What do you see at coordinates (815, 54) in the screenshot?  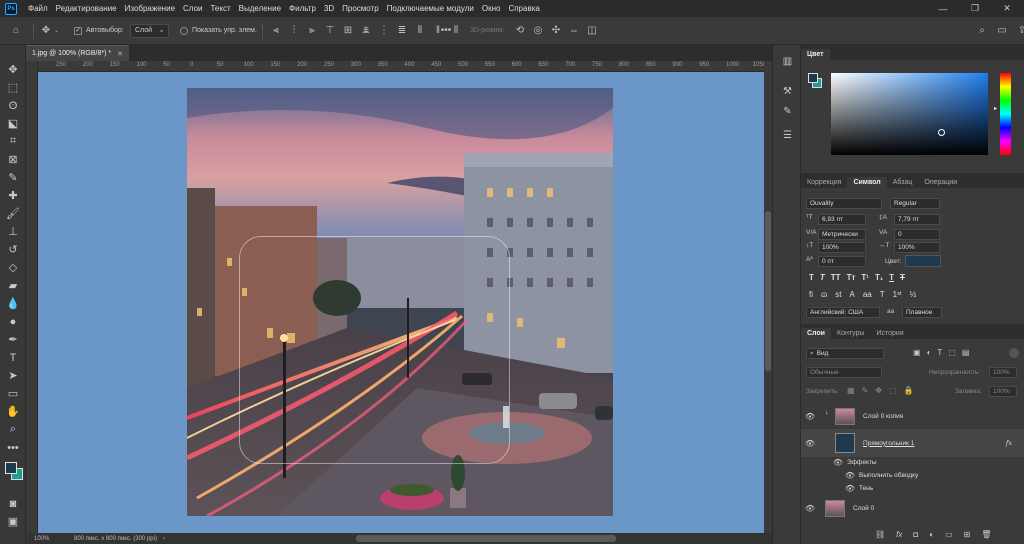 I see `tab-color: Цвет` at bounding box center [815, 54].